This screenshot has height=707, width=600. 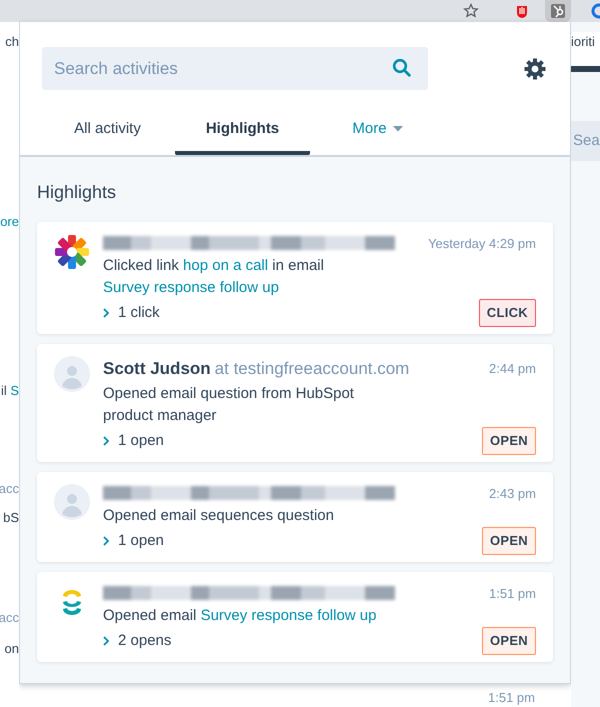 What do you see at coordinates (535, 69) in the screenshot?
I see `settings-icon` at bounding box center [535, 69].